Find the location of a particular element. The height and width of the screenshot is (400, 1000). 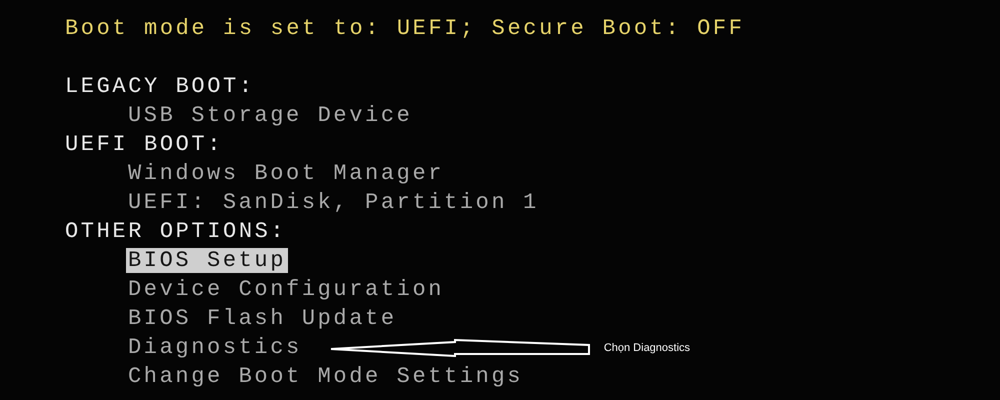

boot-option: UEFI: SanDisk, Partition 1 is located at coordinates (333, 202).